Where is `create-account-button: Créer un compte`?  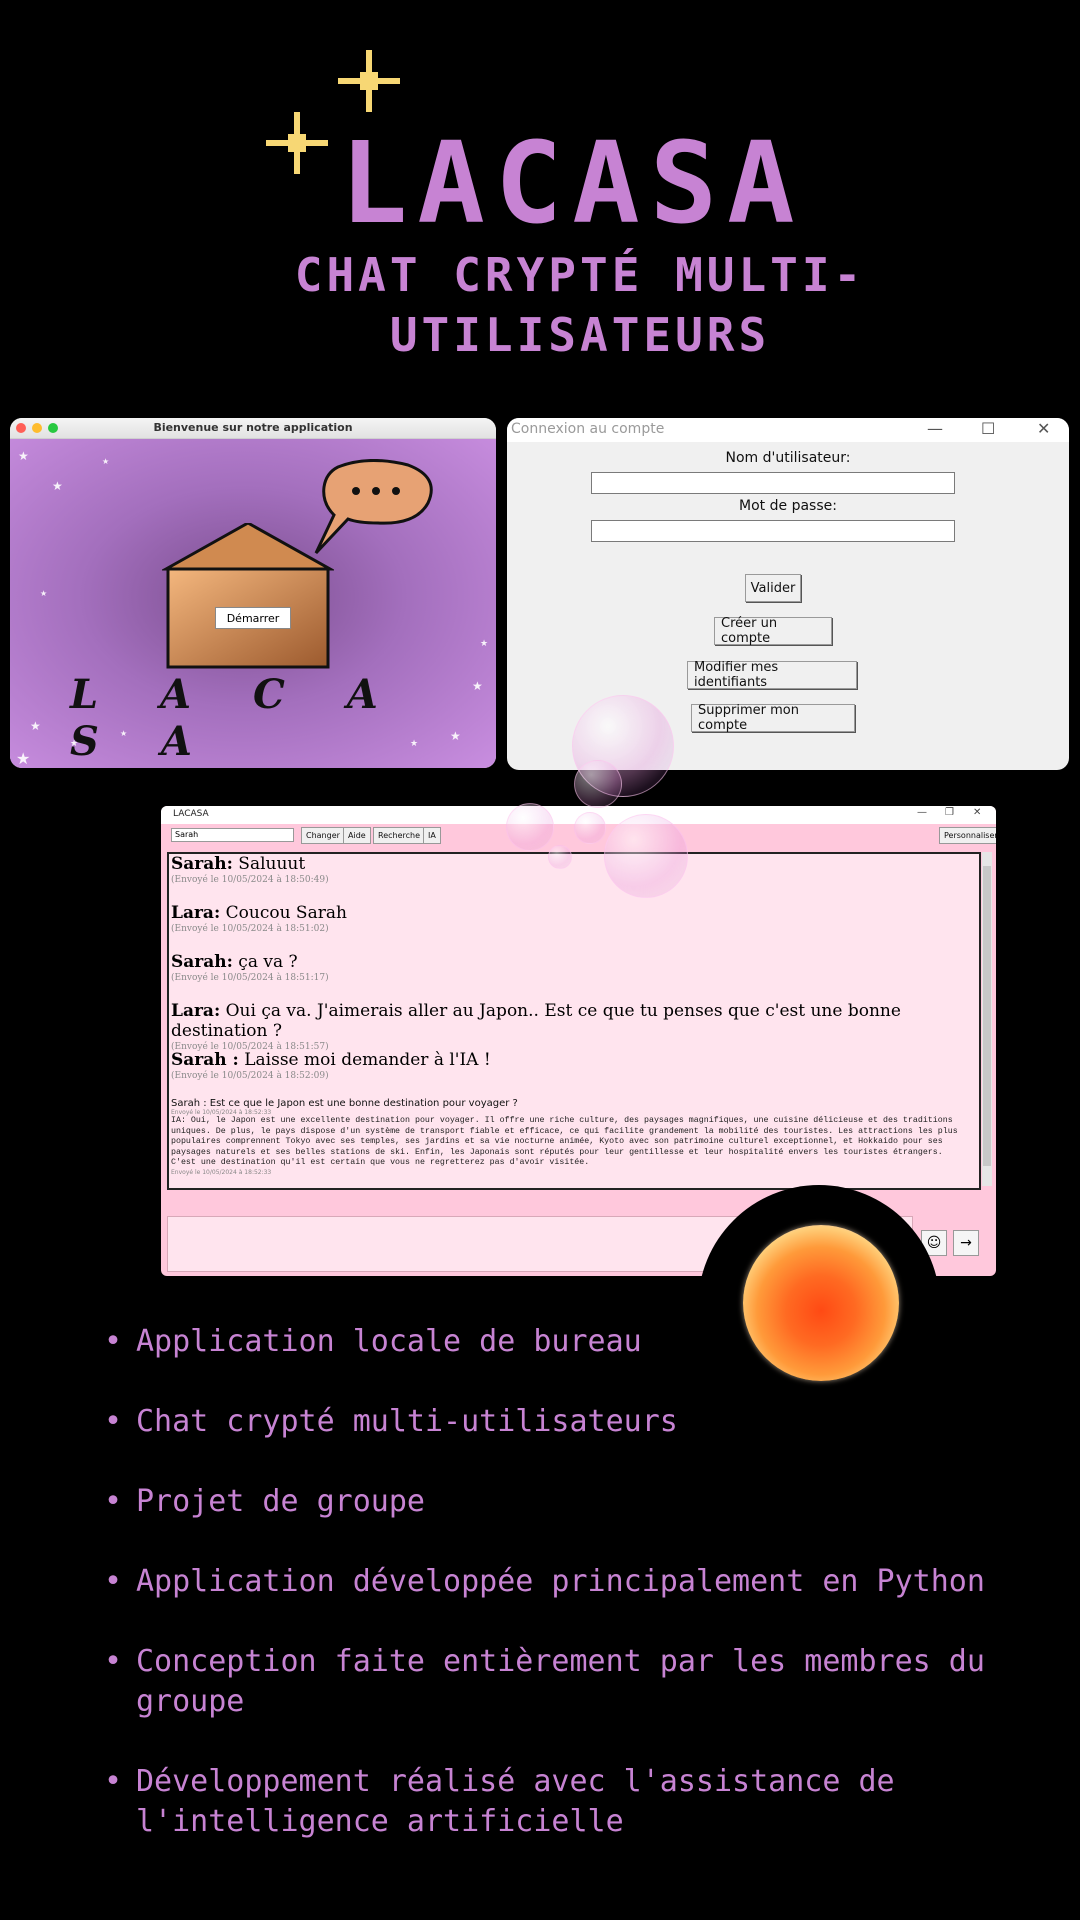 create-account-button: Créer un compte is located at coordinates (773, 631).